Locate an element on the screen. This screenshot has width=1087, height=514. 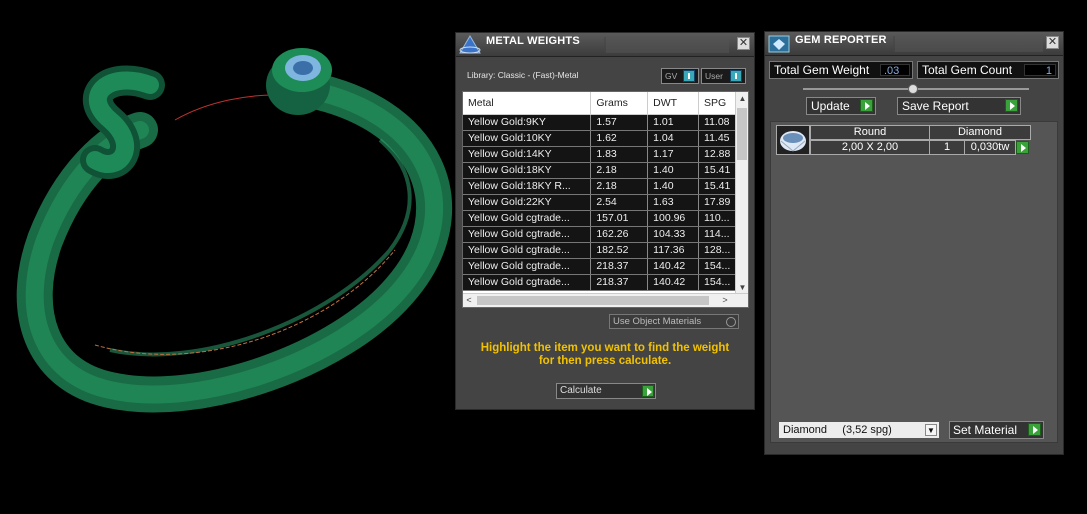
update-label: Update is located at coordinates (830, 106).